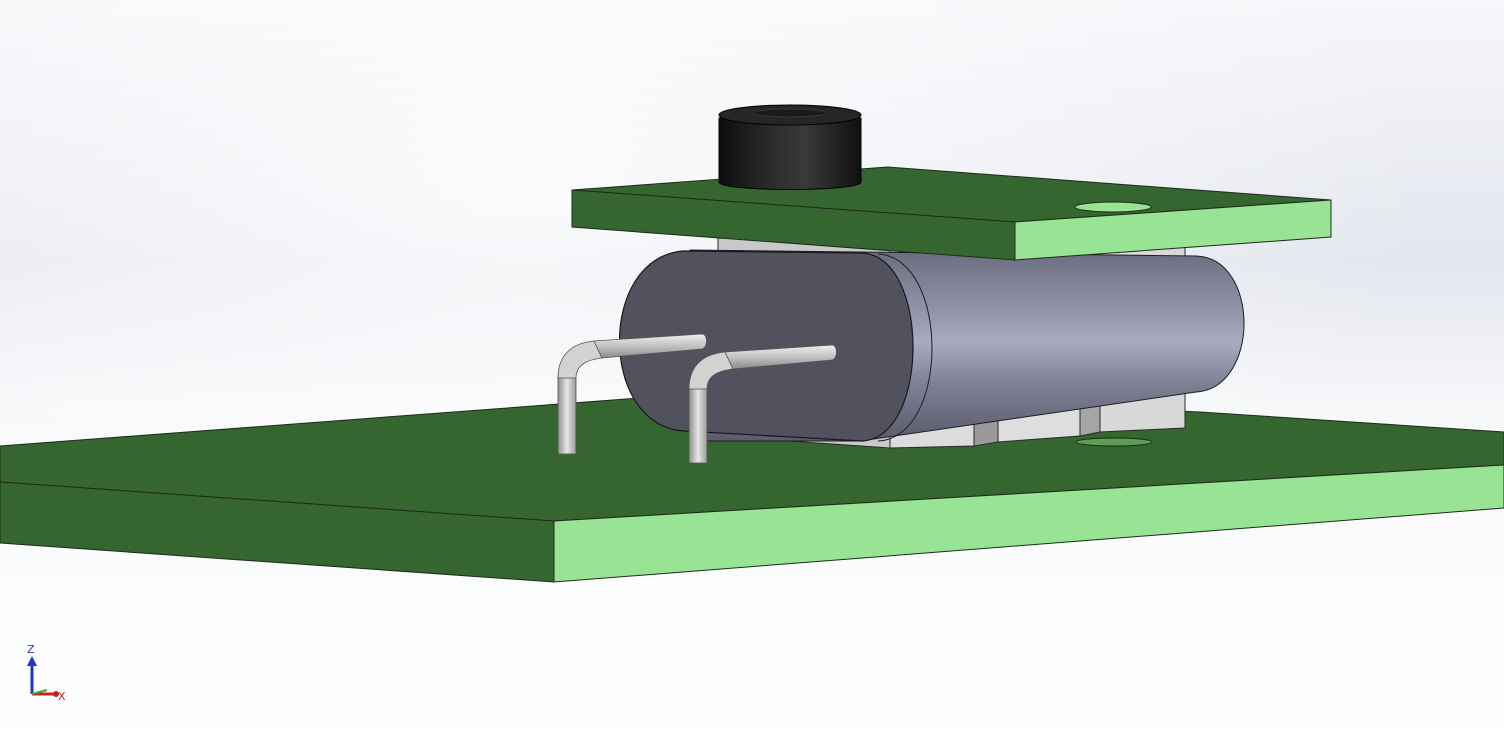  What do you see at coordinates (1114, 442) in the screenshot?
I see `base-pcb-hole` at bounding box center [1114, 442].